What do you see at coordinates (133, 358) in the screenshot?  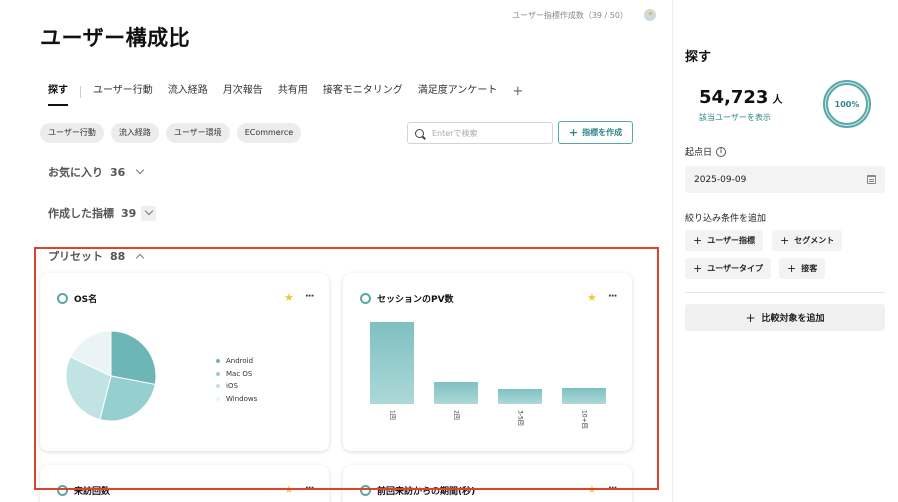 I see `pie-slice-android` at bounding box center [133, 358].